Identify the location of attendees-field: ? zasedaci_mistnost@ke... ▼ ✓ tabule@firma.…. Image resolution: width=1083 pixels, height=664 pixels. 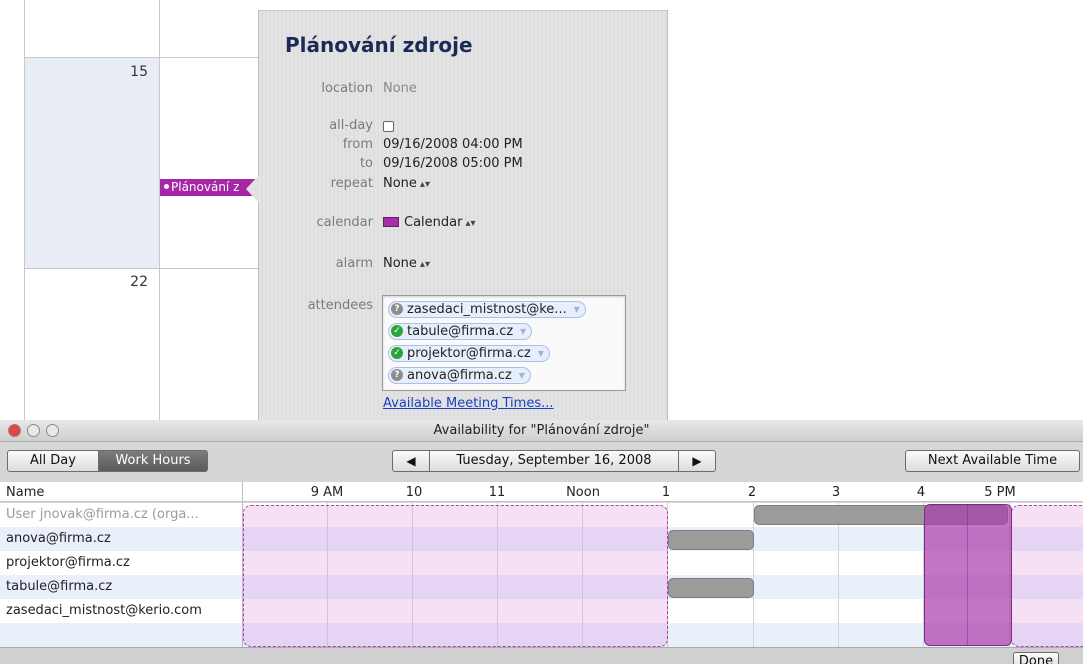
(504, 343).